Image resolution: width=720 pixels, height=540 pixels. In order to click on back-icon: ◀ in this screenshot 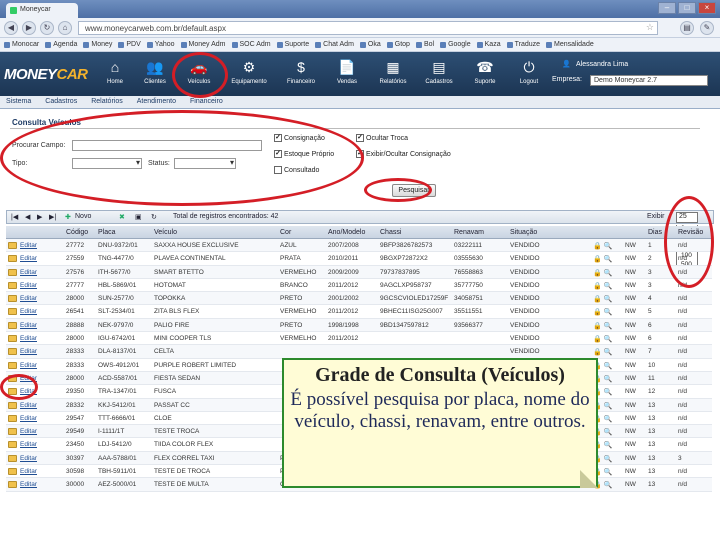, I will do `click(11, 28)`.